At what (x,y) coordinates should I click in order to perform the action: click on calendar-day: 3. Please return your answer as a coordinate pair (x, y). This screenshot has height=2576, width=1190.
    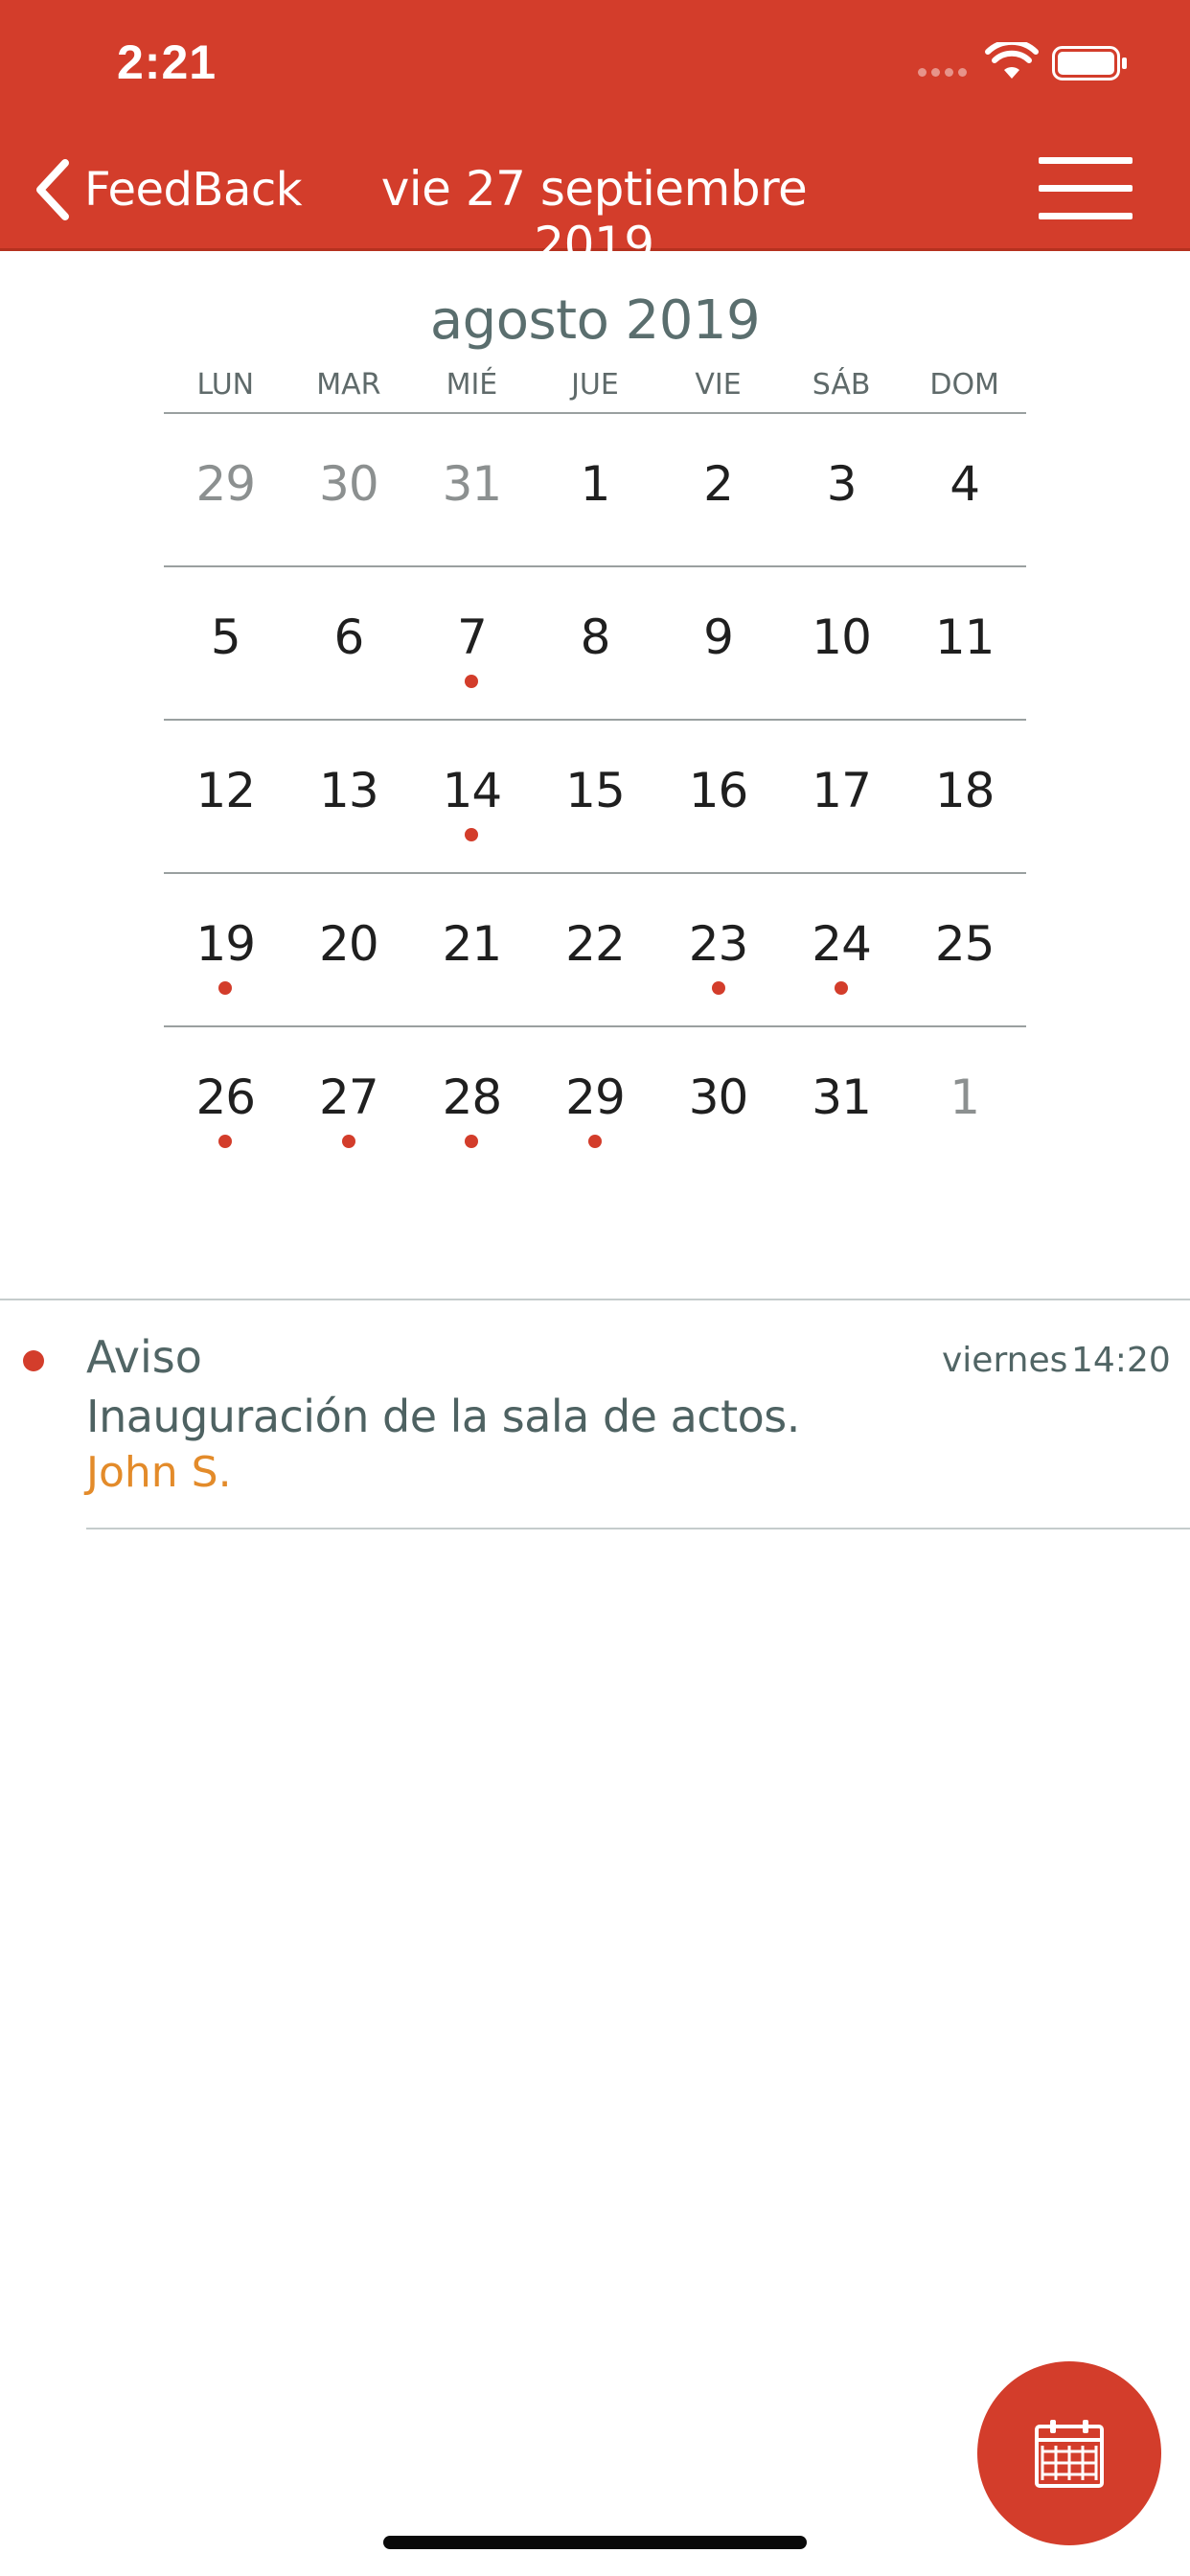
    Looking at the image, I should click on (842, 490).